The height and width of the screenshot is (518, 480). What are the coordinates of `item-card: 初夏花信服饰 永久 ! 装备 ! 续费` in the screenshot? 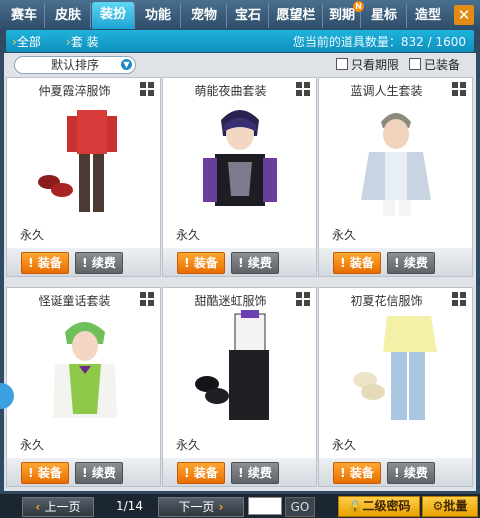 It's located at (395, 387).